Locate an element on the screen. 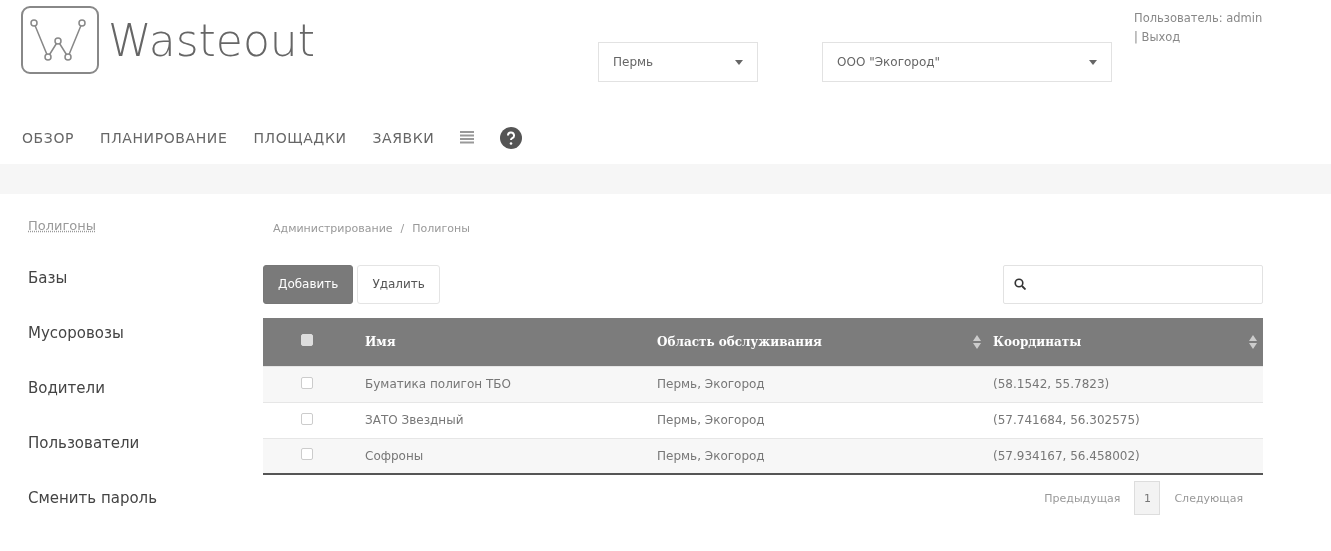 The width and height of the screenshot is (1331, 551). sidebar-item: Базы is located at coordinates (48, 277).